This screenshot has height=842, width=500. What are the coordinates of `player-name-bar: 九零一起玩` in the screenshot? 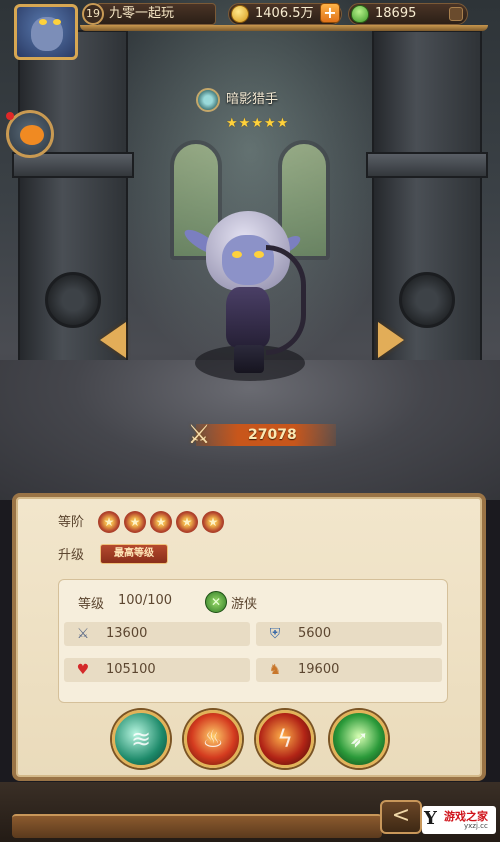 It's located at (156, 14).